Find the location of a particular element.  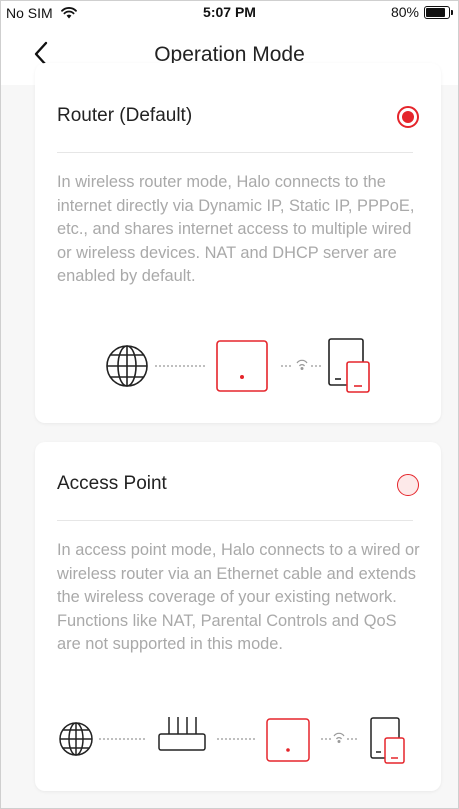

access-point-mode-diagram is located at coordinates (232, 740).